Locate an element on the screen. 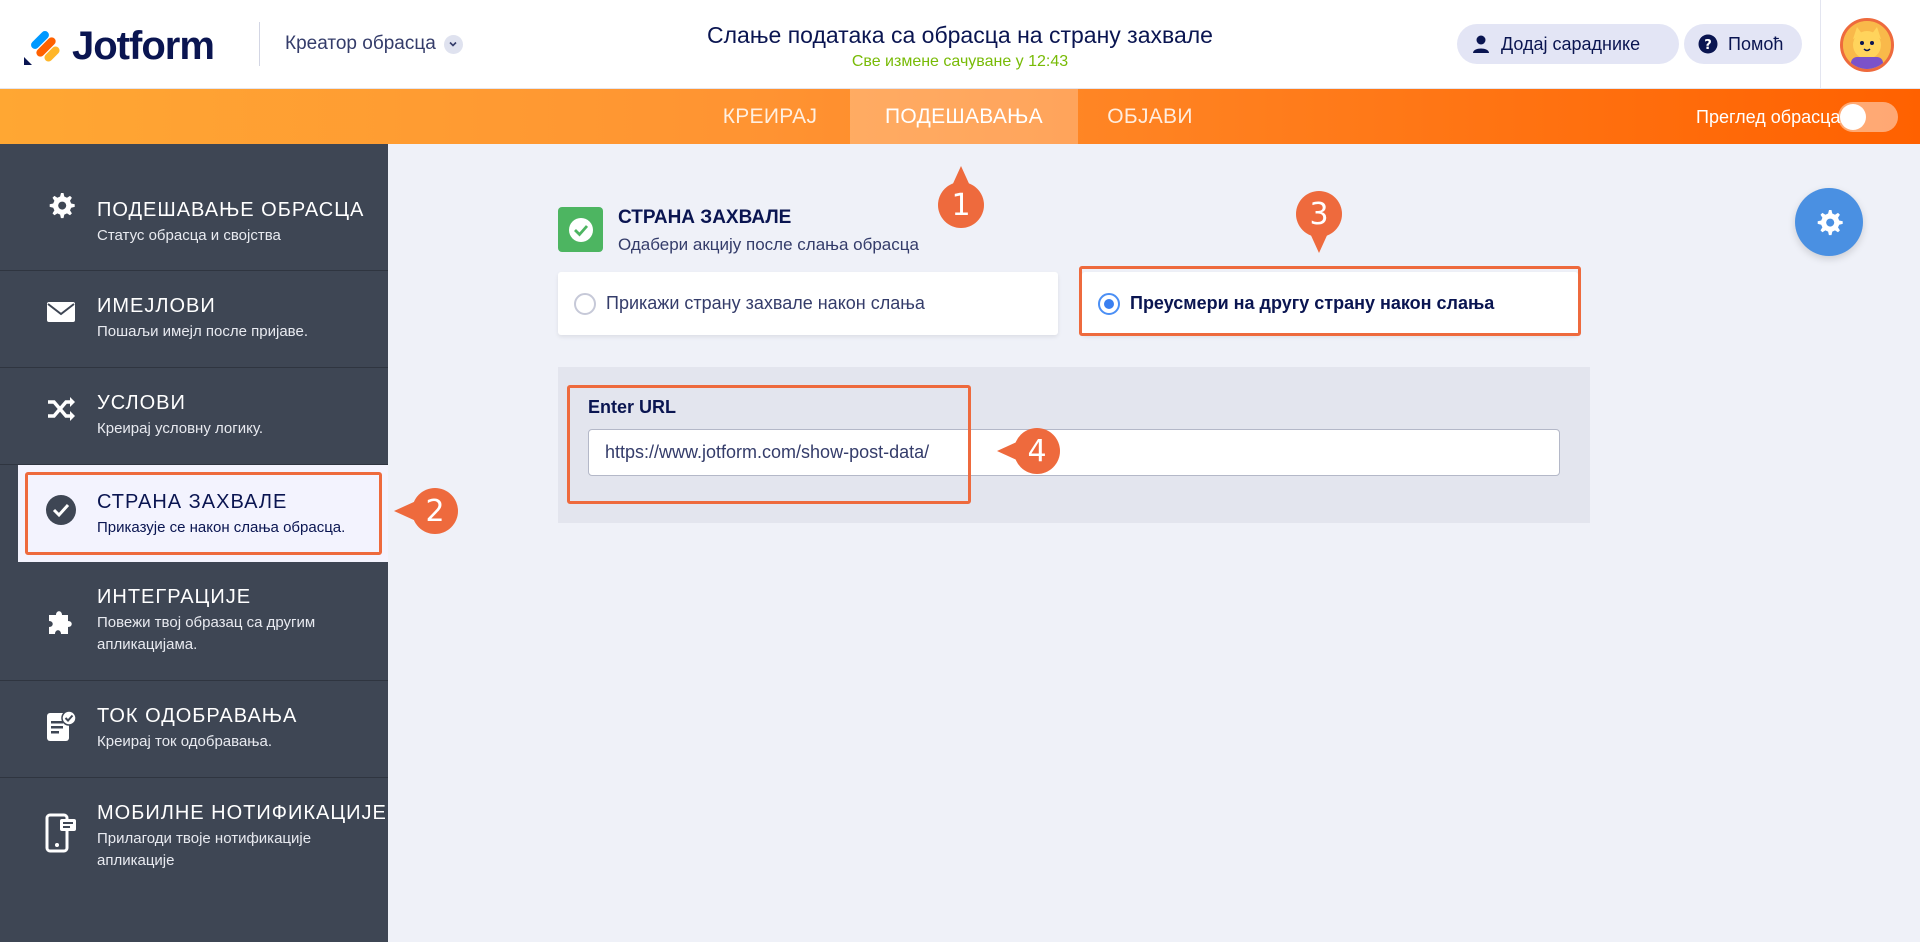 The width and height of the screenshot is (1920, 942). check-circle-icon is located at coordinates (61, 510).